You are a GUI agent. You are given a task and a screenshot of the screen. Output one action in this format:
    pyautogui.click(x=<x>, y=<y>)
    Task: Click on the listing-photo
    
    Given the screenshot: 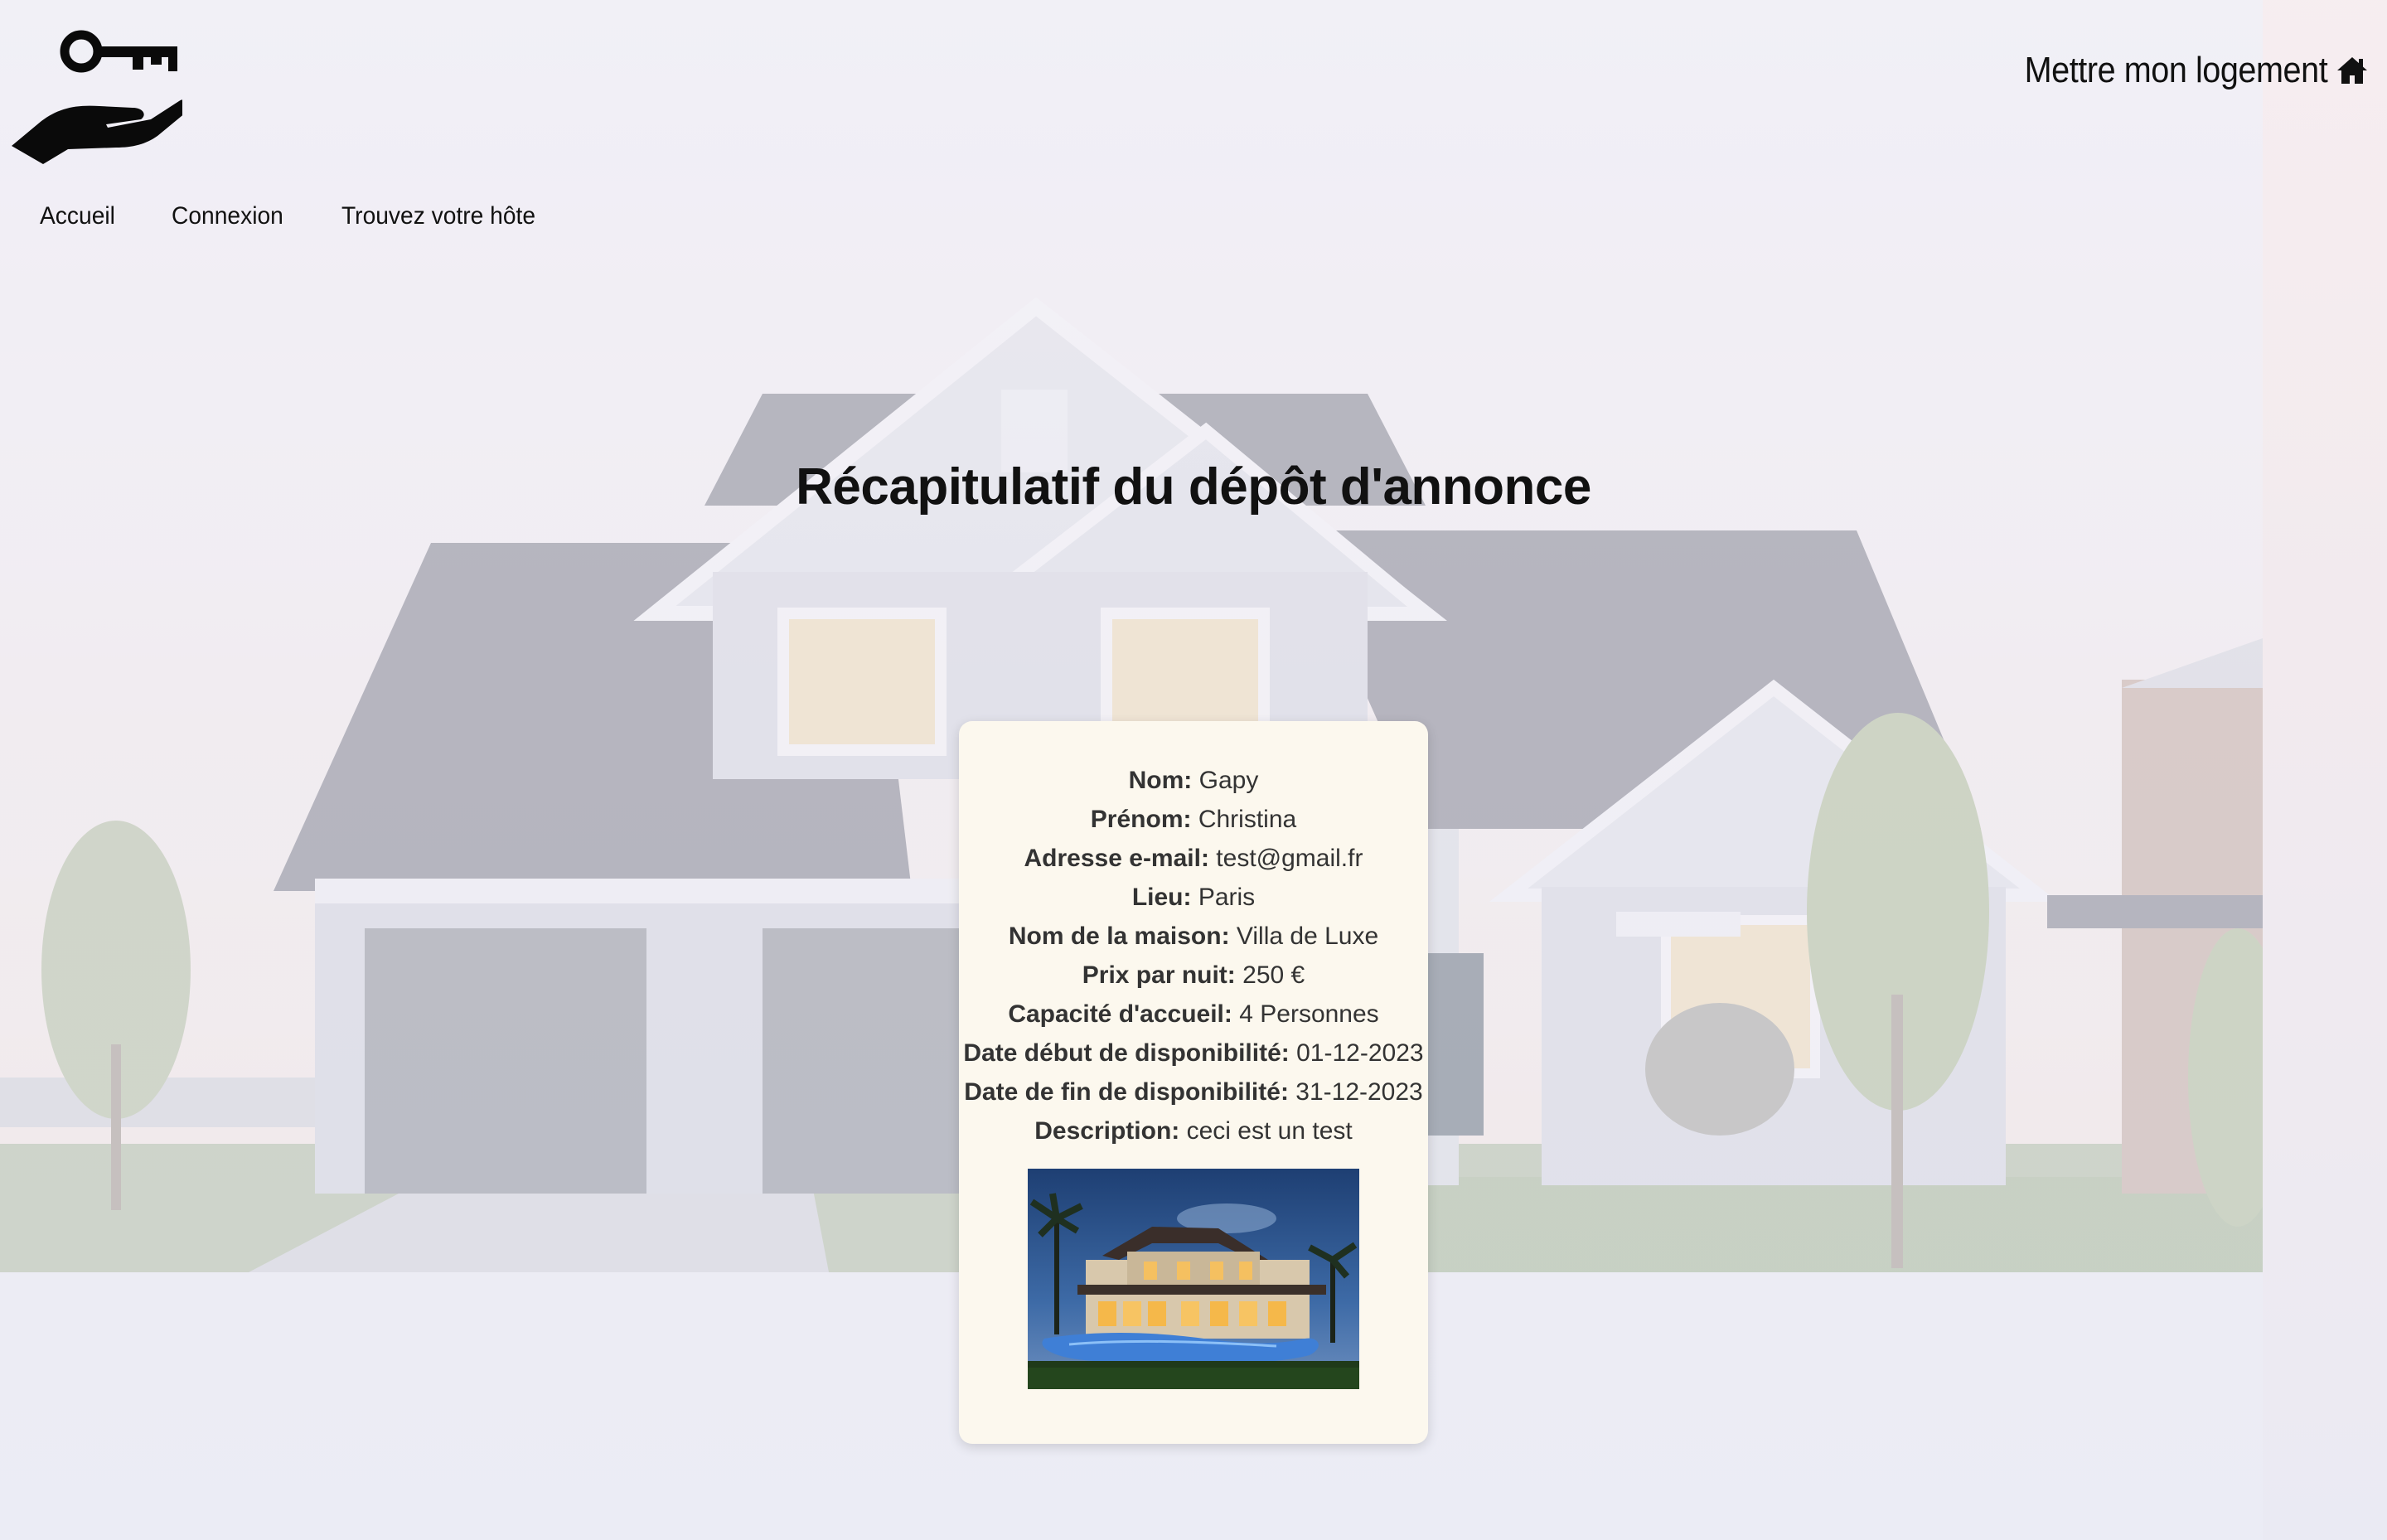 What is the action you would take?
    pyautogui.click(x=1193, y=1279)
    